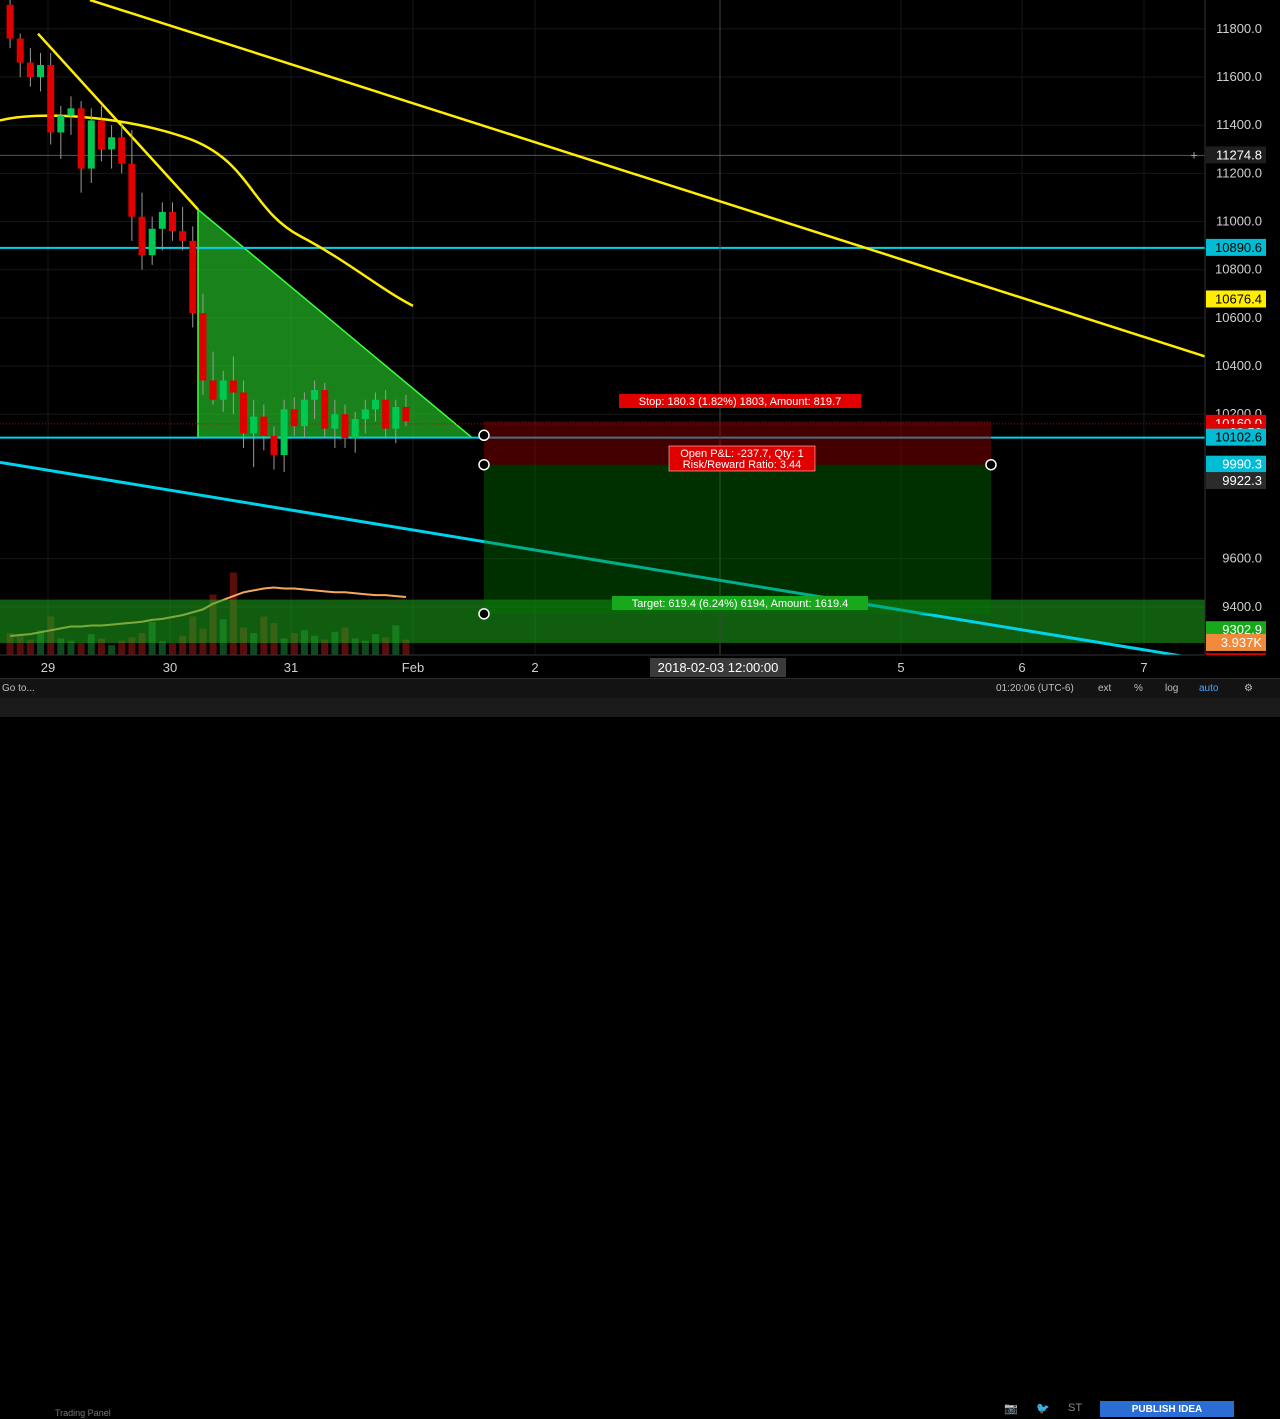  I want to click on pnl-label-line2: Risk/Reward Ratio: 3.44, so click(742, 465).